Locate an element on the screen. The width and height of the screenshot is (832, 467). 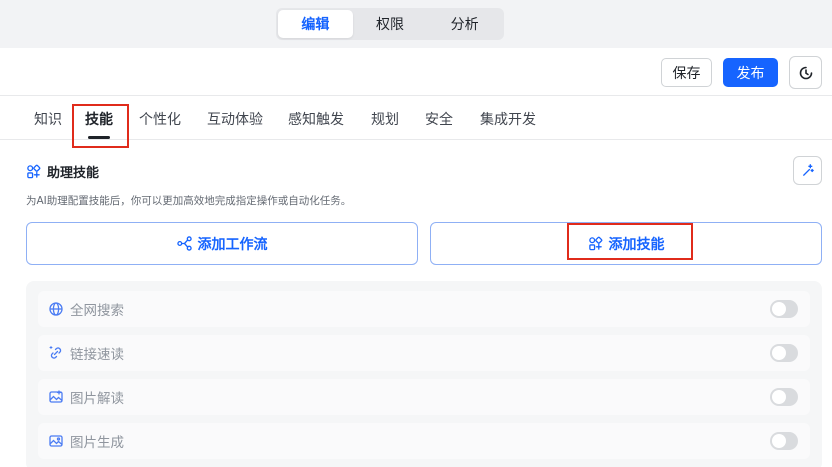
skill-name: 图片解读 is located at coordinates (97, 399).